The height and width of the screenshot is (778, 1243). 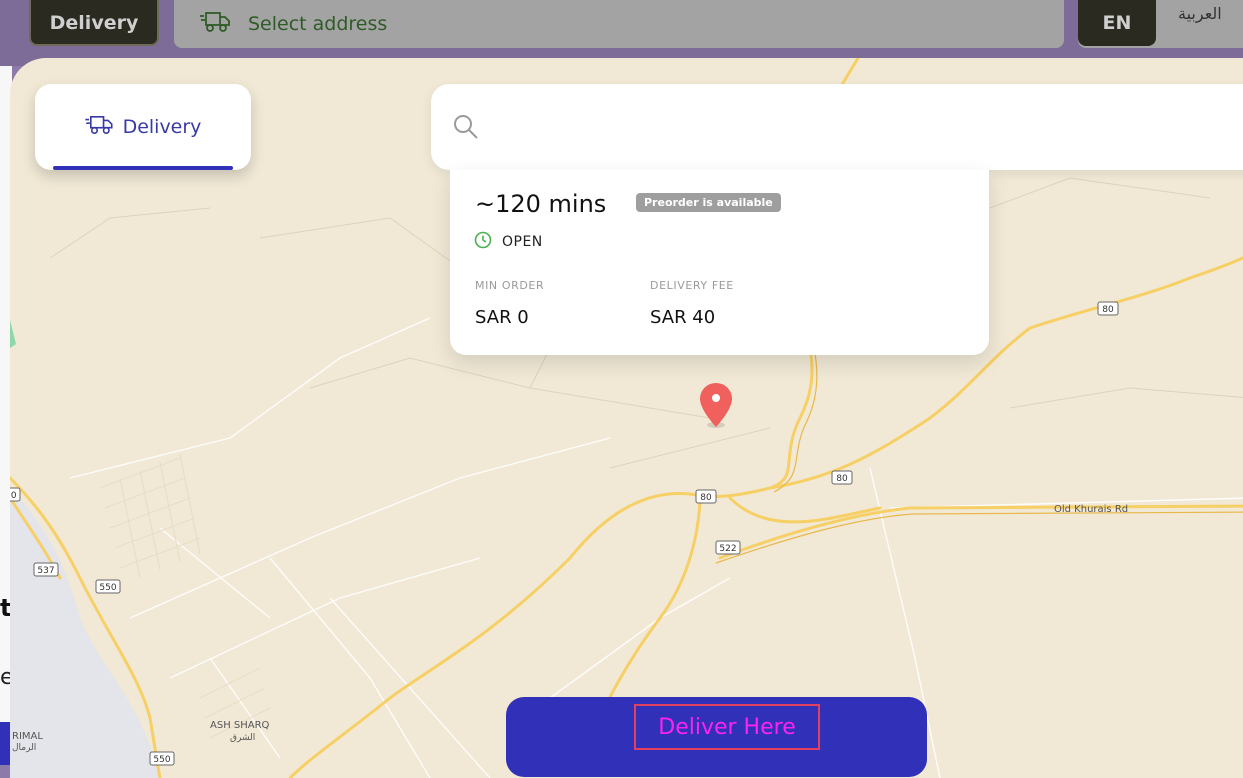 I want to click on store-status-label: OPEN, so click(x=522, y=242).